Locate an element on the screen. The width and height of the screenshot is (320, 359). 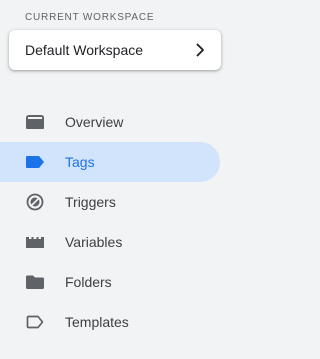
sidebar-item-label: Triggers is located at coordinates (90, 202).